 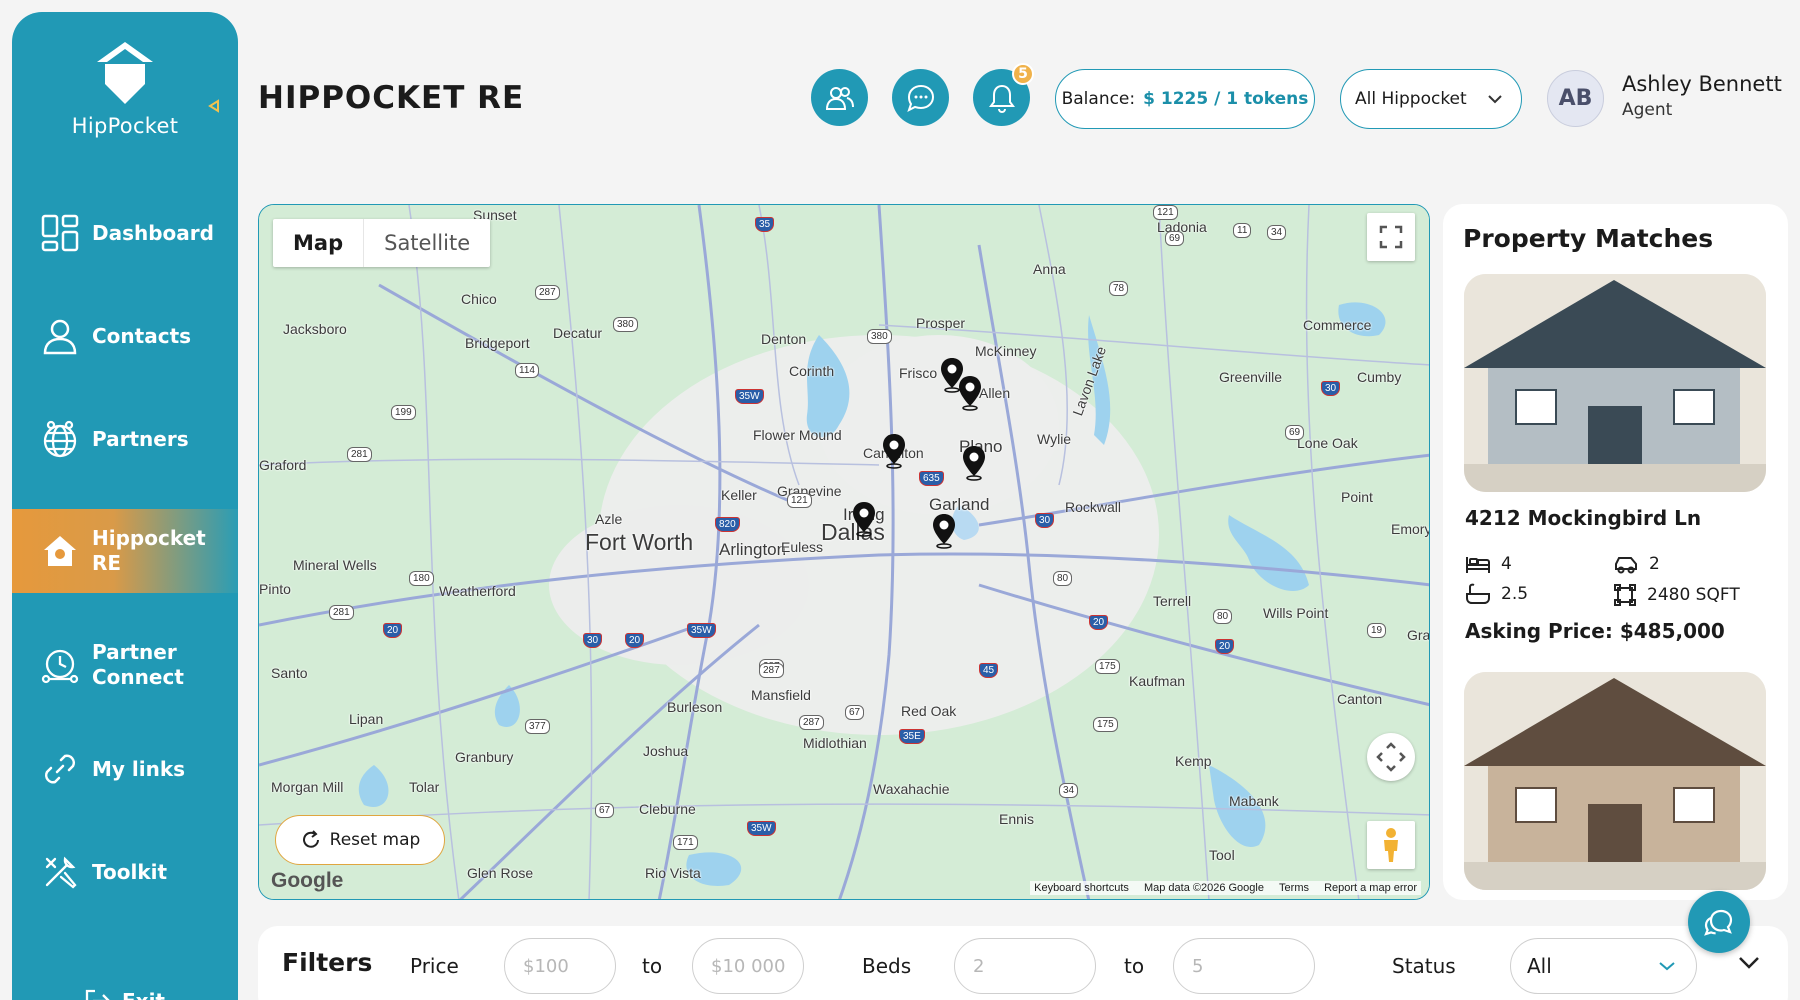 What do you see at coordinates (1495, 99) in the screenshot?
I see `chevron-down-icon` at bounding box center [1495, 99].